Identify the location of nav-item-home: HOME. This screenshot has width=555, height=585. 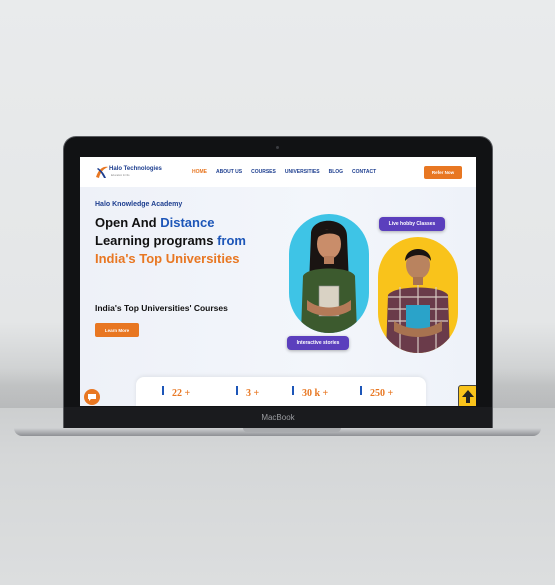
(199, 172).